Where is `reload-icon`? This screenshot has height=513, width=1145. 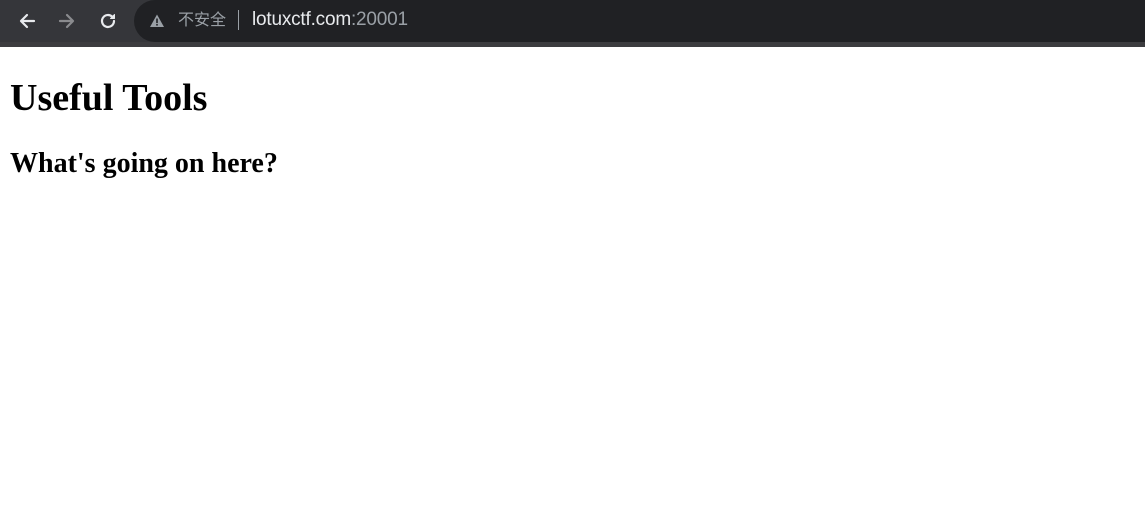 reload-icon is located at coordinates (108, 21).